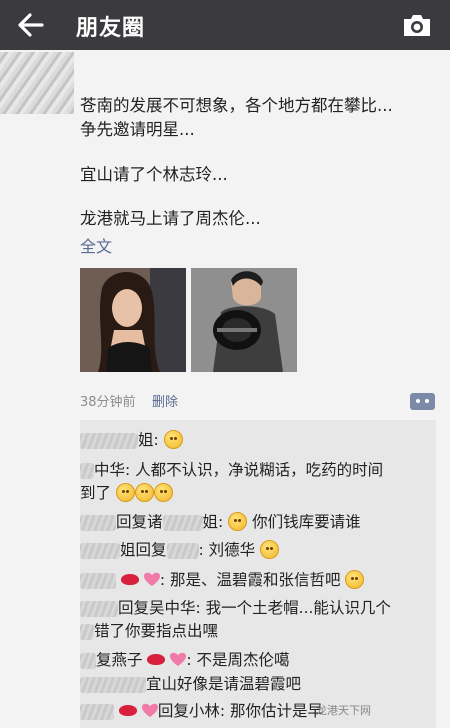 The height and width of the screenshot is (728, 450). What do you see at coordinates (254, 608) in the screenshot?
I see `comment-text: 回复吴中华: 我一个土老帽...能认识几个` at bounding box center [254, 608].